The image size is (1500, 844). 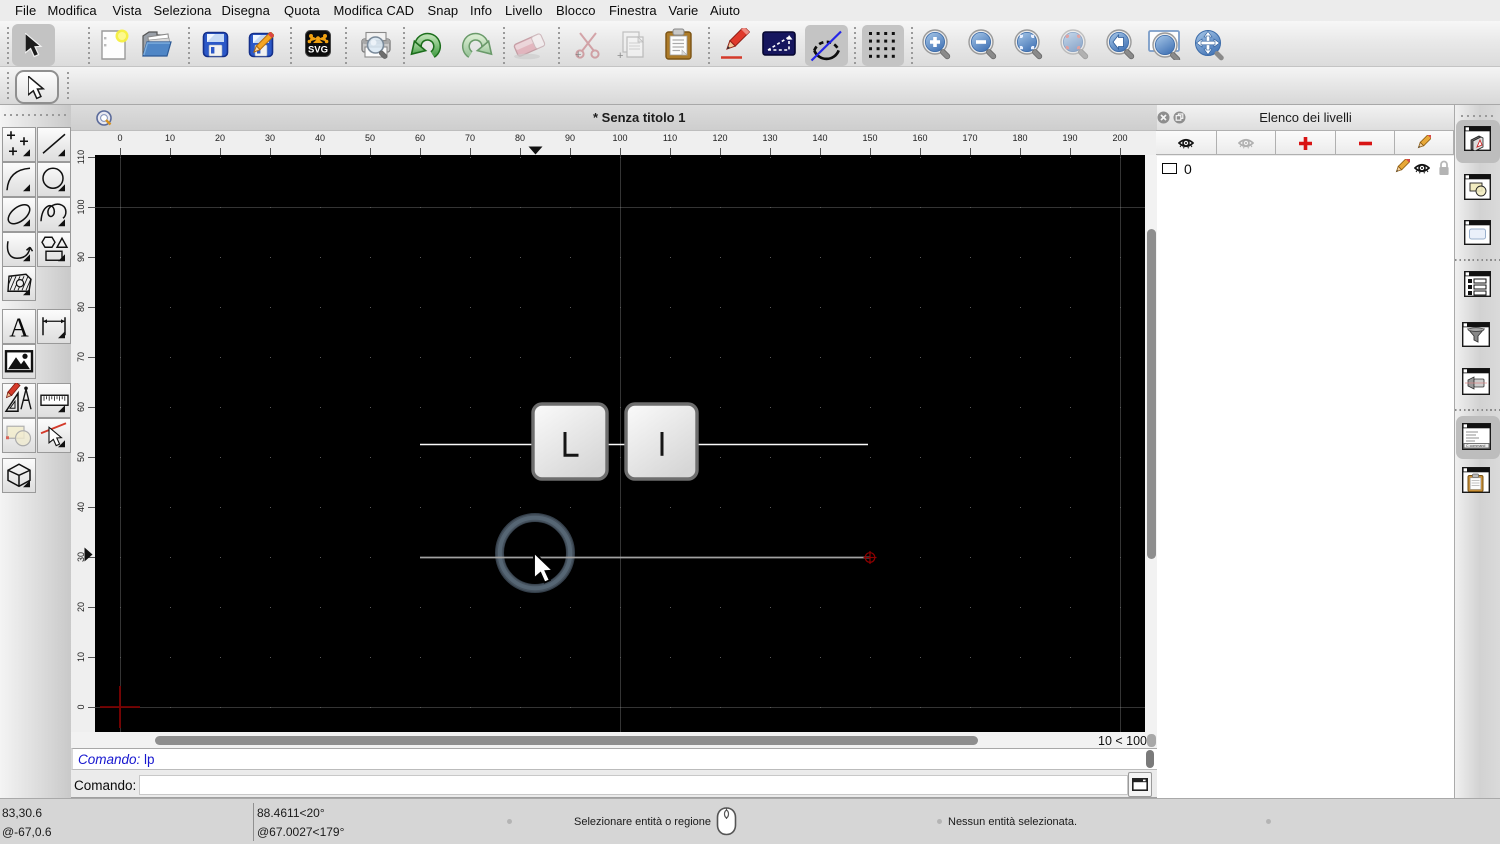 What do you see at coordinates (19, 327) in the screenshot?
I see `svg-text: A` at bounding box center [19, 327].